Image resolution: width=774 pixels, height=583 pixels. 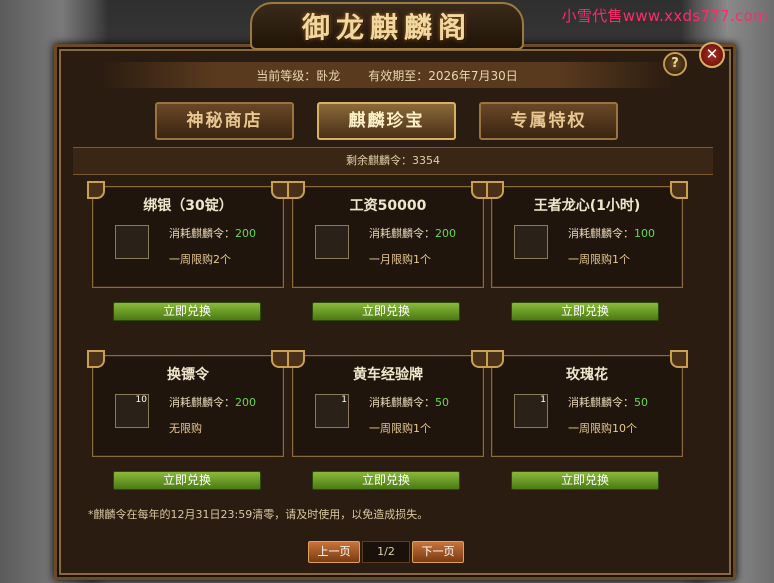 What do you see at coordinates (393, 161) in the screenshot?
I see `remaining-tokens-bar: 剩余麒麟令：3354` at bounding box center [393, 161].